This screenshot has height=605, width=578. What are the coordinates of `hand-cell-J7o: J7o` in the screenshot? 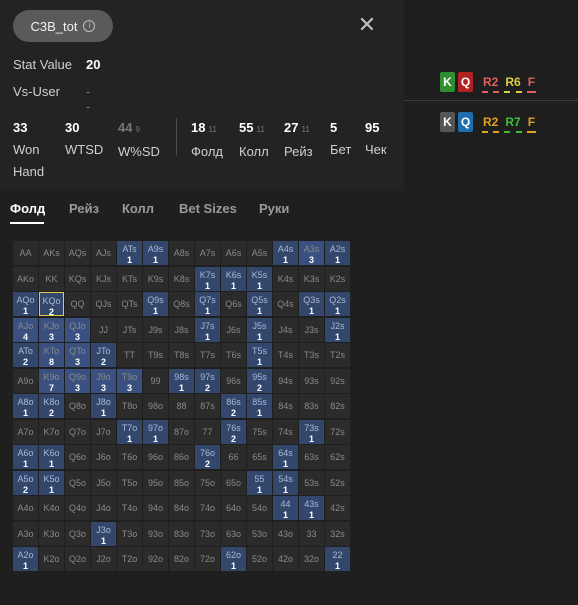 It's located at (103, 431).